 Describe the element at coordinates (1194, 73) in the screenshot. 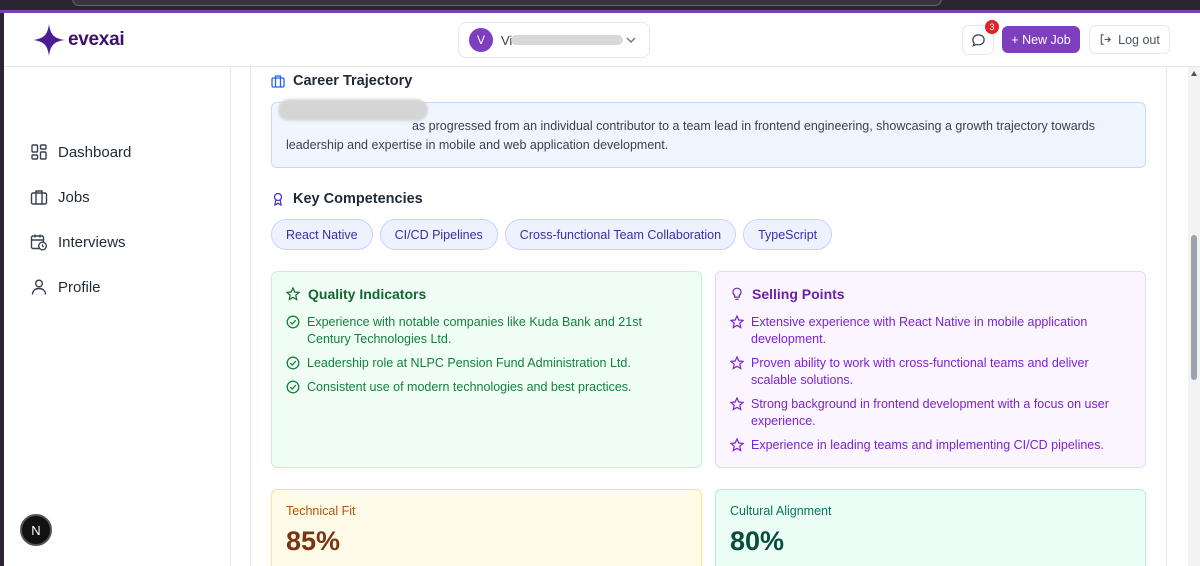

I see `scroll-up-arrow` at that location.